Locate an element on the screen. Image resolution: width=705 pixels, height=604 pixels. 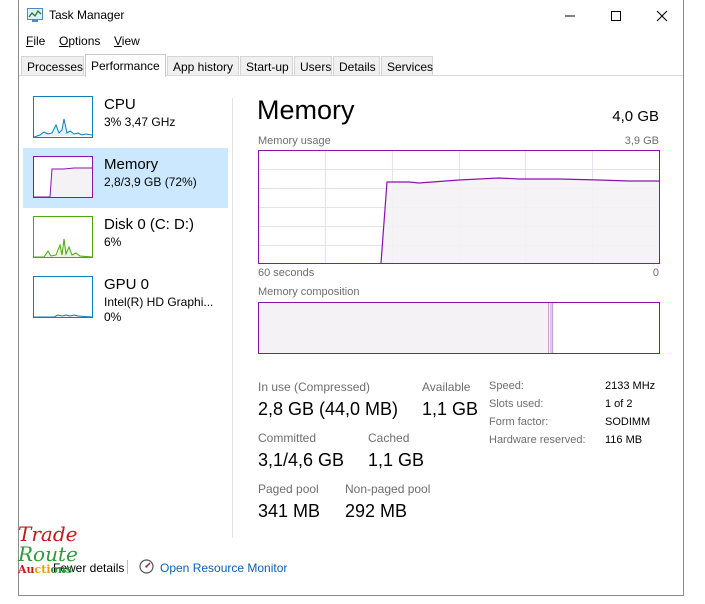
footer-separator is located at coordinates (127, 567).